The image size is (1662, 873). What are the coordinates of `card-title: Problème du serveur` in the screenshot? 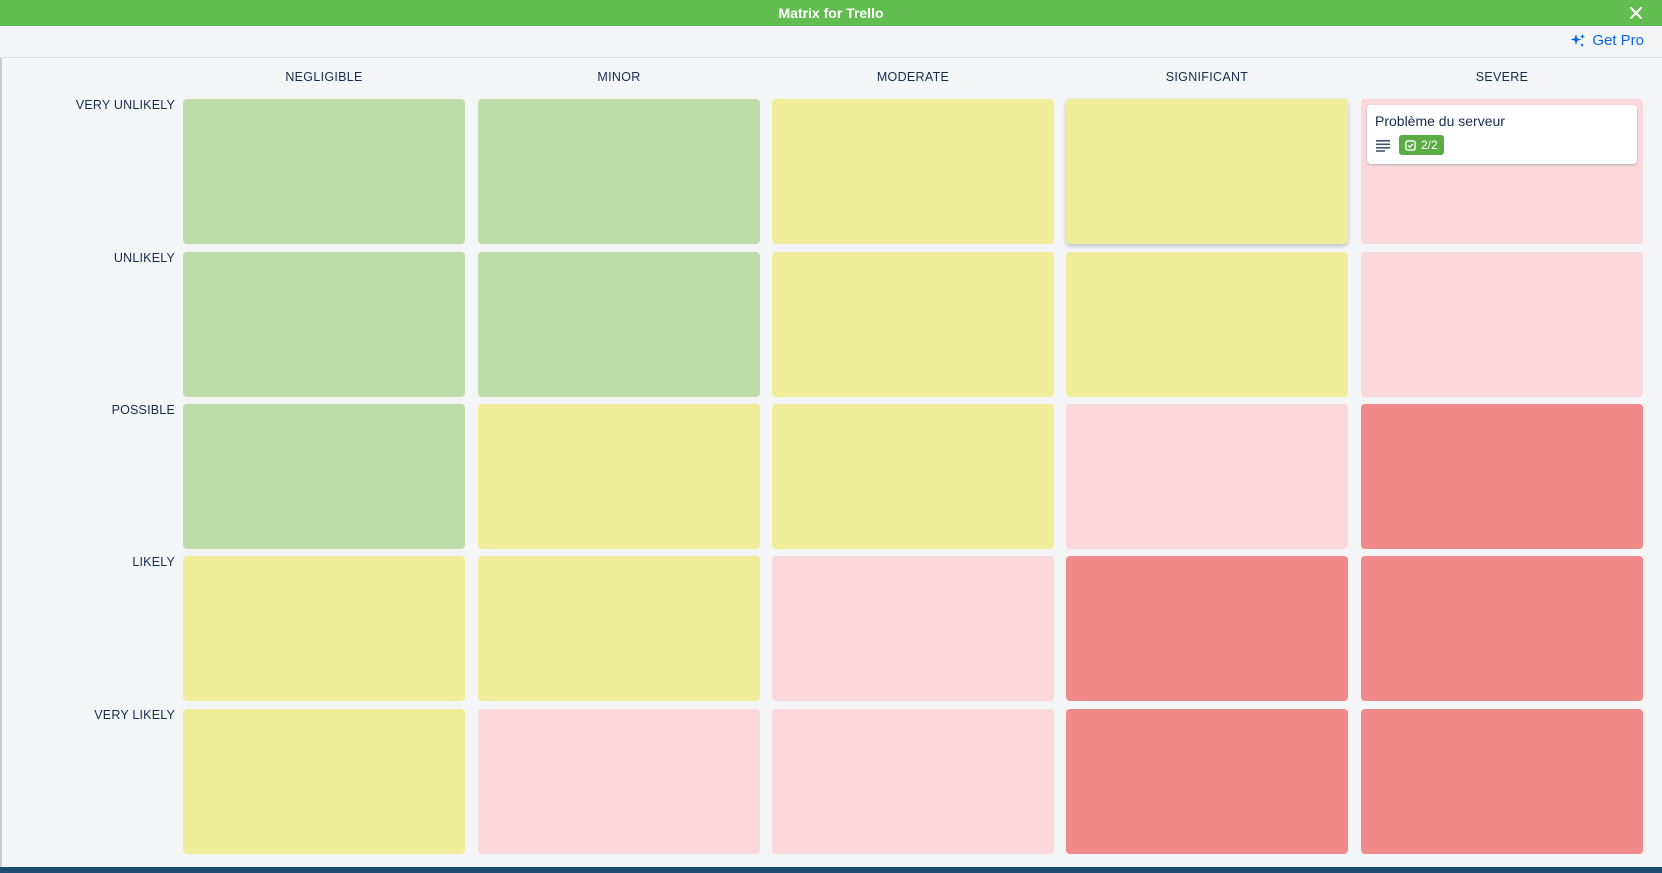 It's located at (1440, 121).